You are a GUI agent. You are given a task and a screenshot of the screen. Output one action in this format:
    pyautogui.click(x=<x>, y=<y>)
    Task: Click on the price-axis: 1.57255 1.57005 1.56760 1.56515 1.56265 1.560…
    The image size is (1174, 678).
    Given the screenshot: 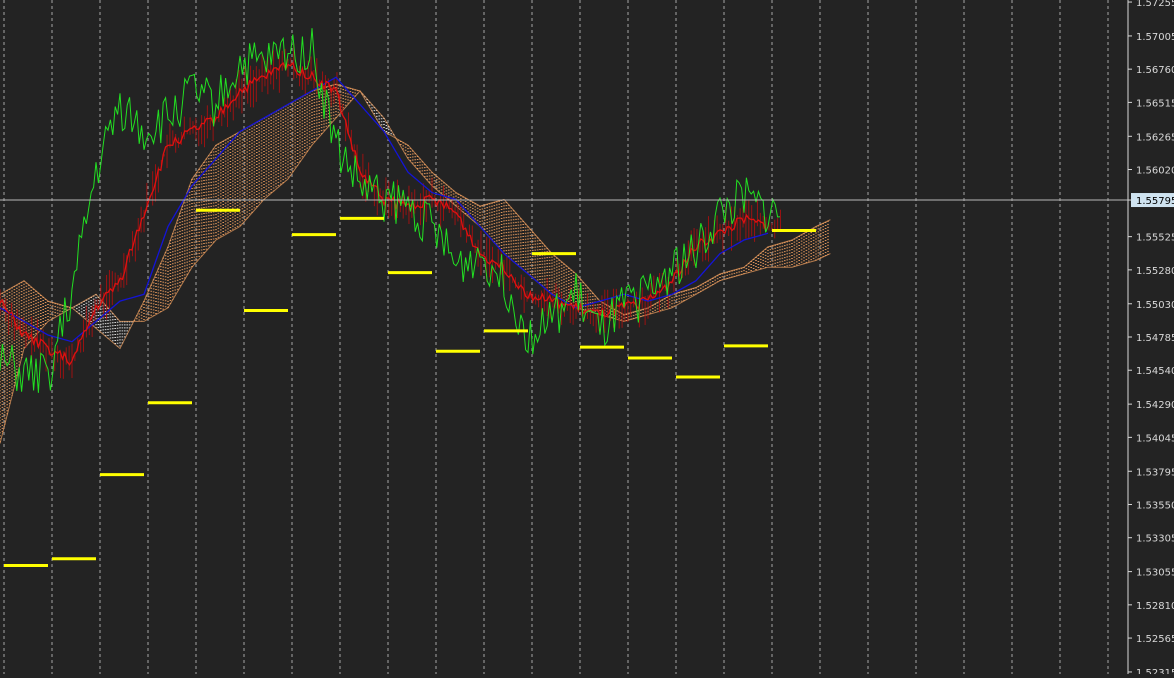 What is the action you would take?
    pyautogui.click(x=1150, y=339)
    